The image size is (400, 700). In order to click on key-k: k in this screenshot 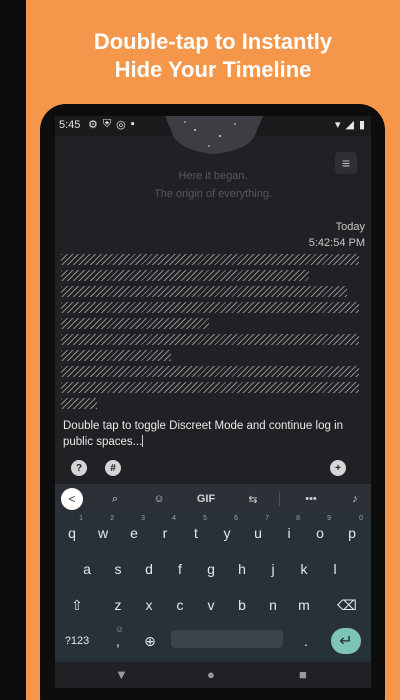, I will do `click(304, 569)`.